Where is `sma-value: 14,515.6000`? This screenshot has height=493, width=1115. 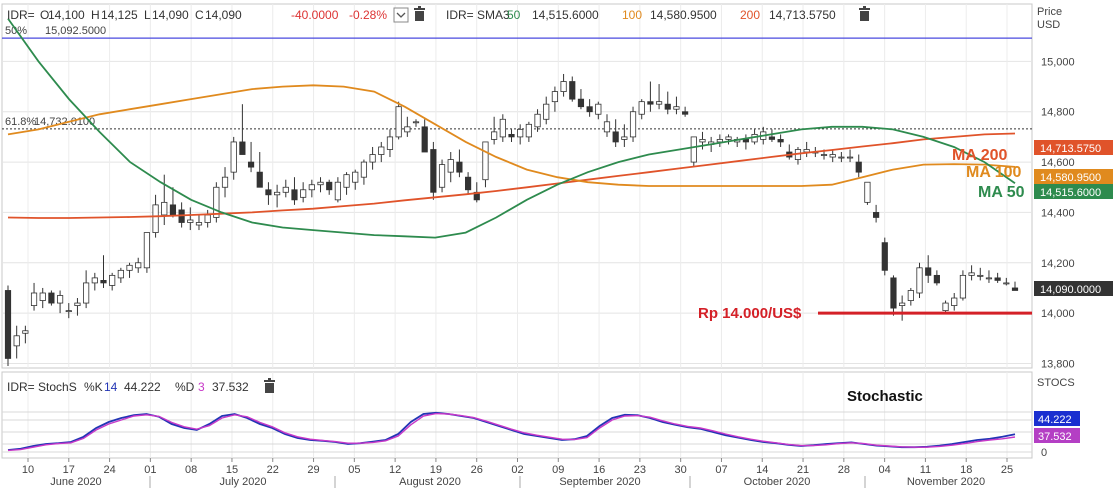
sma-value: 14,515.6000 is located at coordinates (565, 15).